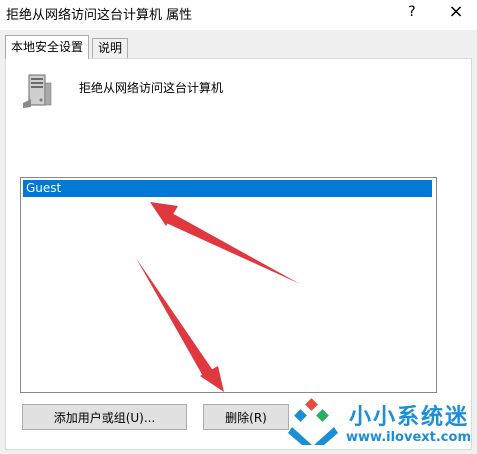  What do you see at coordinates (409, 417) in the screenshot?
I see `watermark-name: 小小系统迷` at bounding box center [409, 417].